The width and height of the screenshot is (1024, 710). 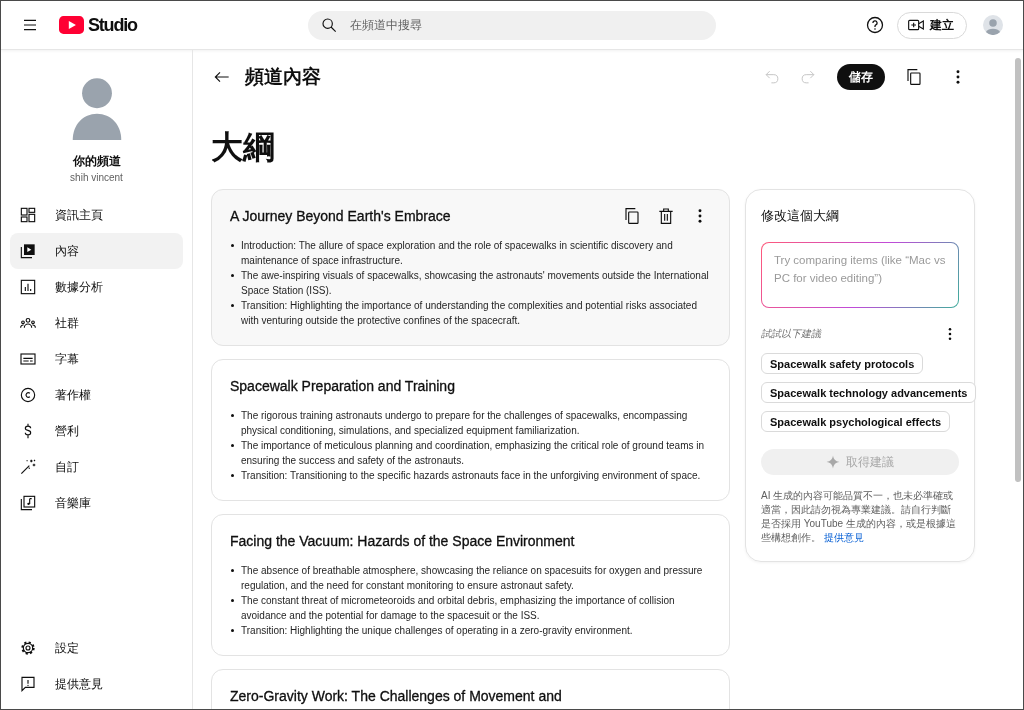 What do you see at coordinates (329, 25) in the screenshot?
I see `search-icon` at bounding box center [329, 25].